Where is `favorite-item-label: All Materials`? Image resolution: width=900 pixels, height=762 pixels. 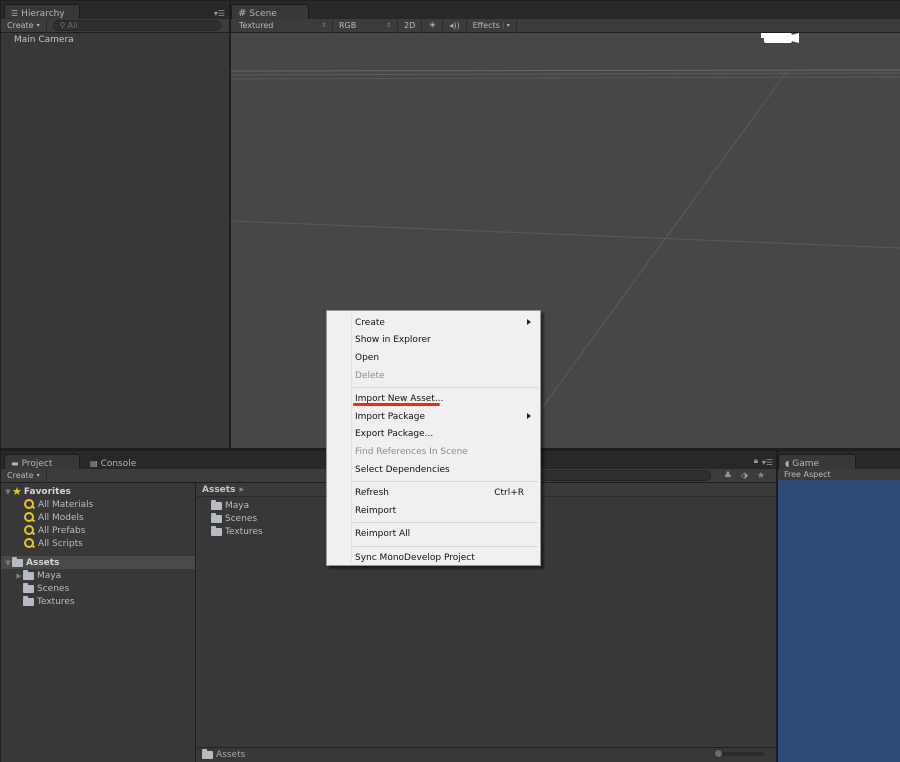
favorite-item-label: All Materials is located at coordinates (66, 504).